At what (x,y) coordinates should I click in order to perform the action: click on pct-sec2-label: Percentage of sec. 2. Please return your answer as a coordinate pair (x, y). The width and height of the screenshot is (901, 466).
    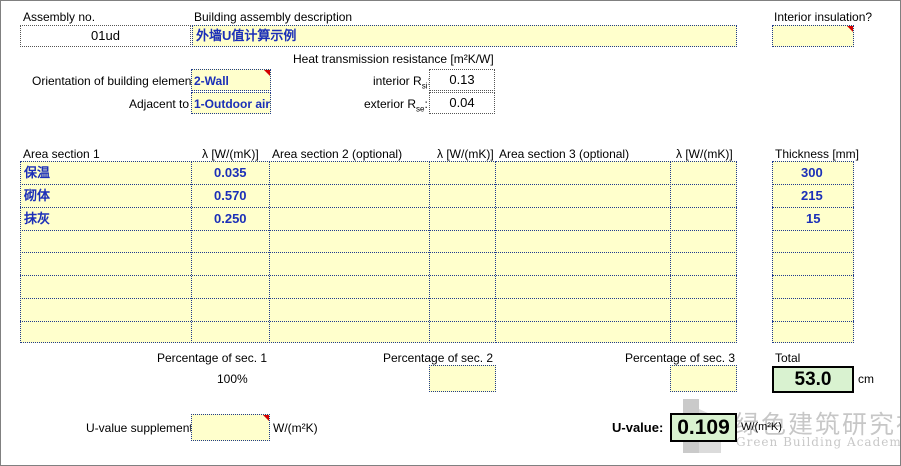
    Looking at the image, I should click on (438, 358).